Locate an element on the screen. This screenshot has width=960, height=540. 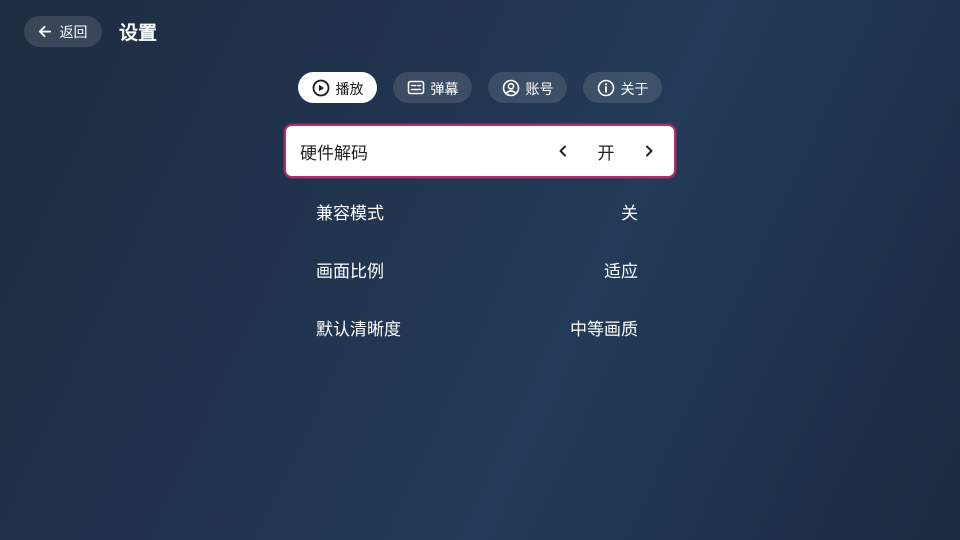
setting-row-aspect-ratio: 画面比例 适应 is located at coordinates (480, 269).